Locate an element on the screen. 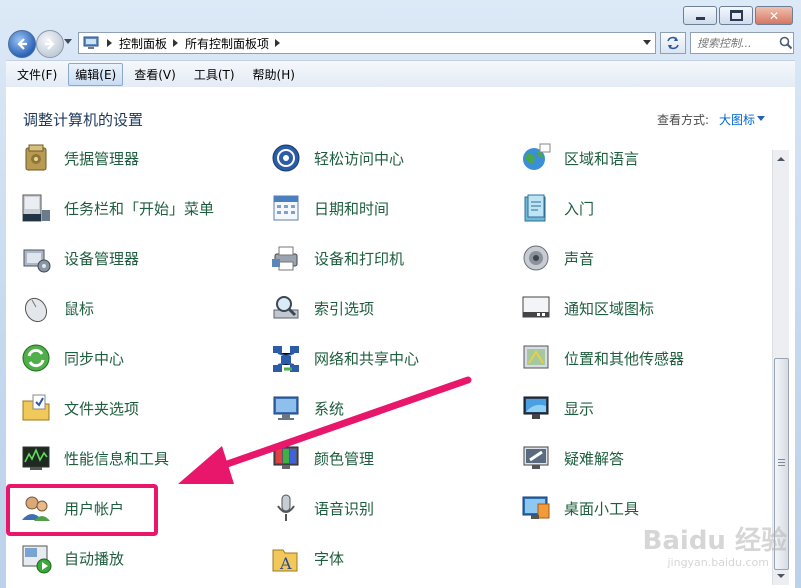 The height and width of the screenshot is (588, 801). control-panel-item: 鼠标 is located at coordinates (57, 308).